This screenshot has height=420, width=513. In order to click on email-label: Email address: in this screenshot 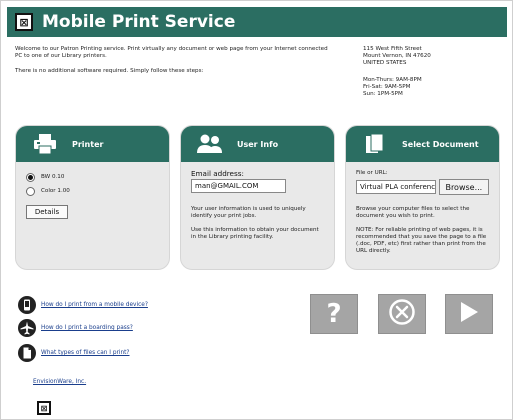, I will do `click(217, 173)`.